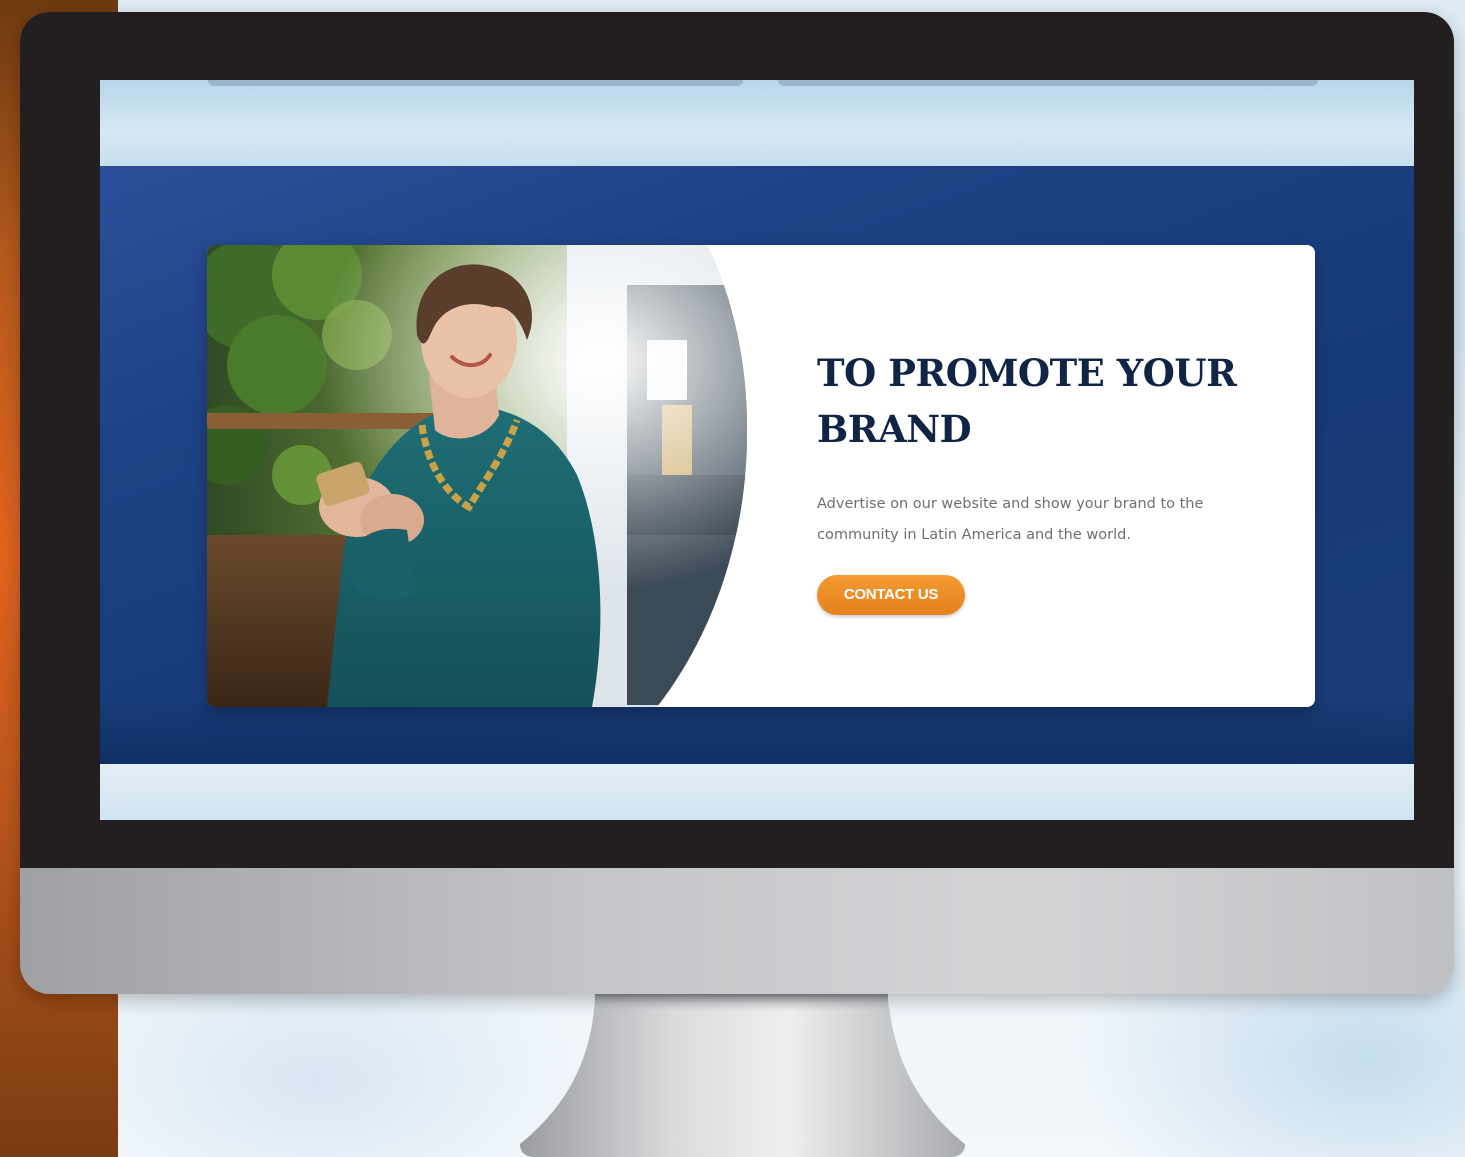  Describe the element at coordinates (1027, 401) in the screenshot. I see `promo-headline: TO PROMOTE YOUR BRAND` at that location.